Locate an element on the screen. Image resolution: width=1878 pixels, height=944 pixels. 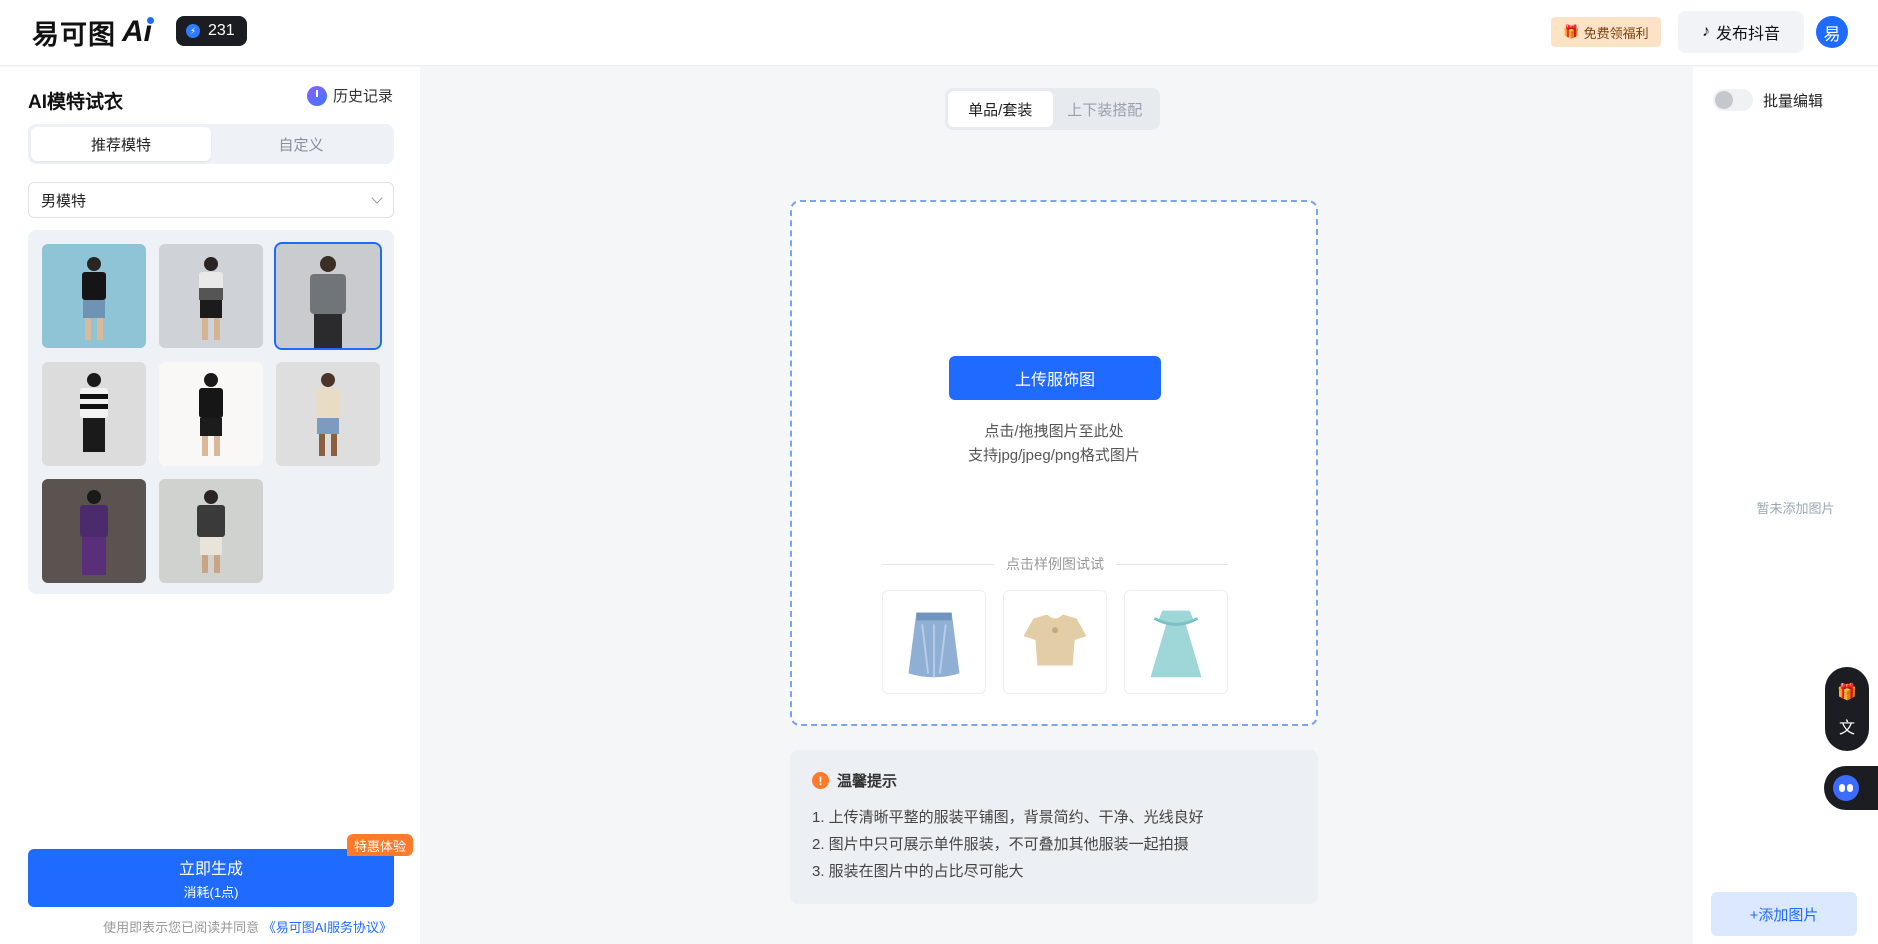
tab-custom: 自定义 is located at coordinates (301, 144).